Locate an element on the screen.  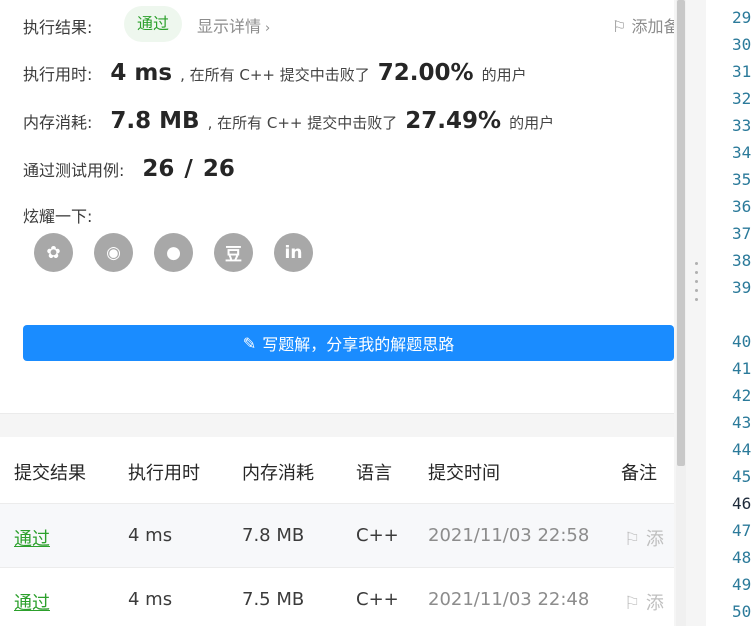
line-number: 50 is located at coordinates (742, 611).